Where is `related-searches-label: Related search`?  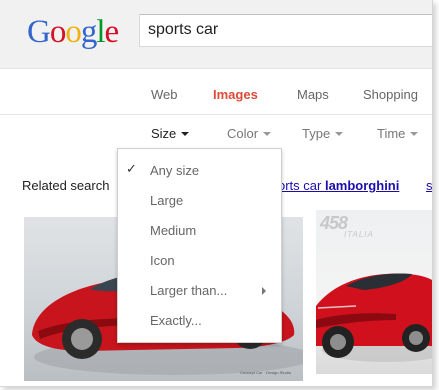 related-searches-label: Related search is located at coordinates (66, 185).